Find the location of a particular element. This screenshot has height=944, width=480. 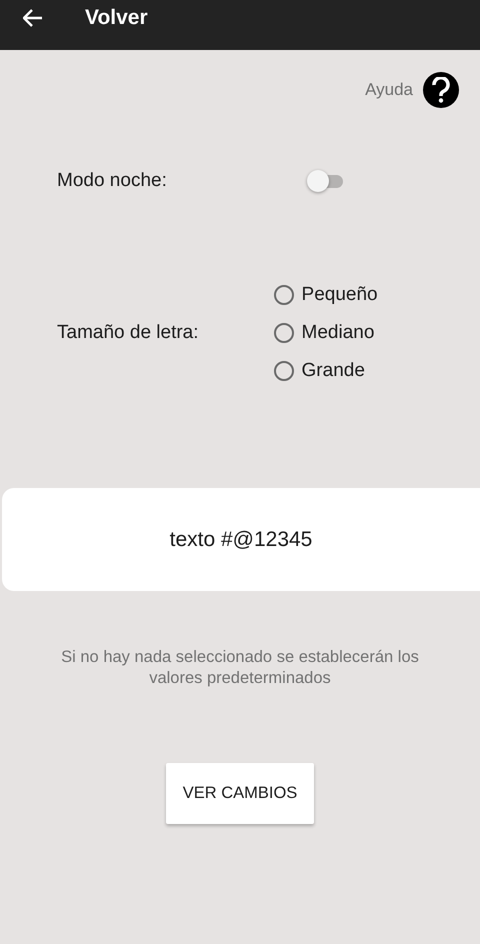

preview-text: texto #@12345 is located at coordinates (241, 540).